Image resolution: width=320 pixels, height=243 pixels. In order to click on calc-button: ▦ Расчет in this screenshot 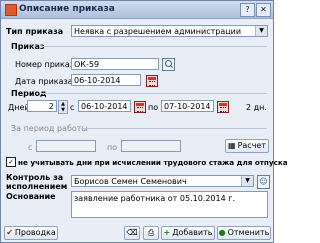, I will do `click(247, 146)`.